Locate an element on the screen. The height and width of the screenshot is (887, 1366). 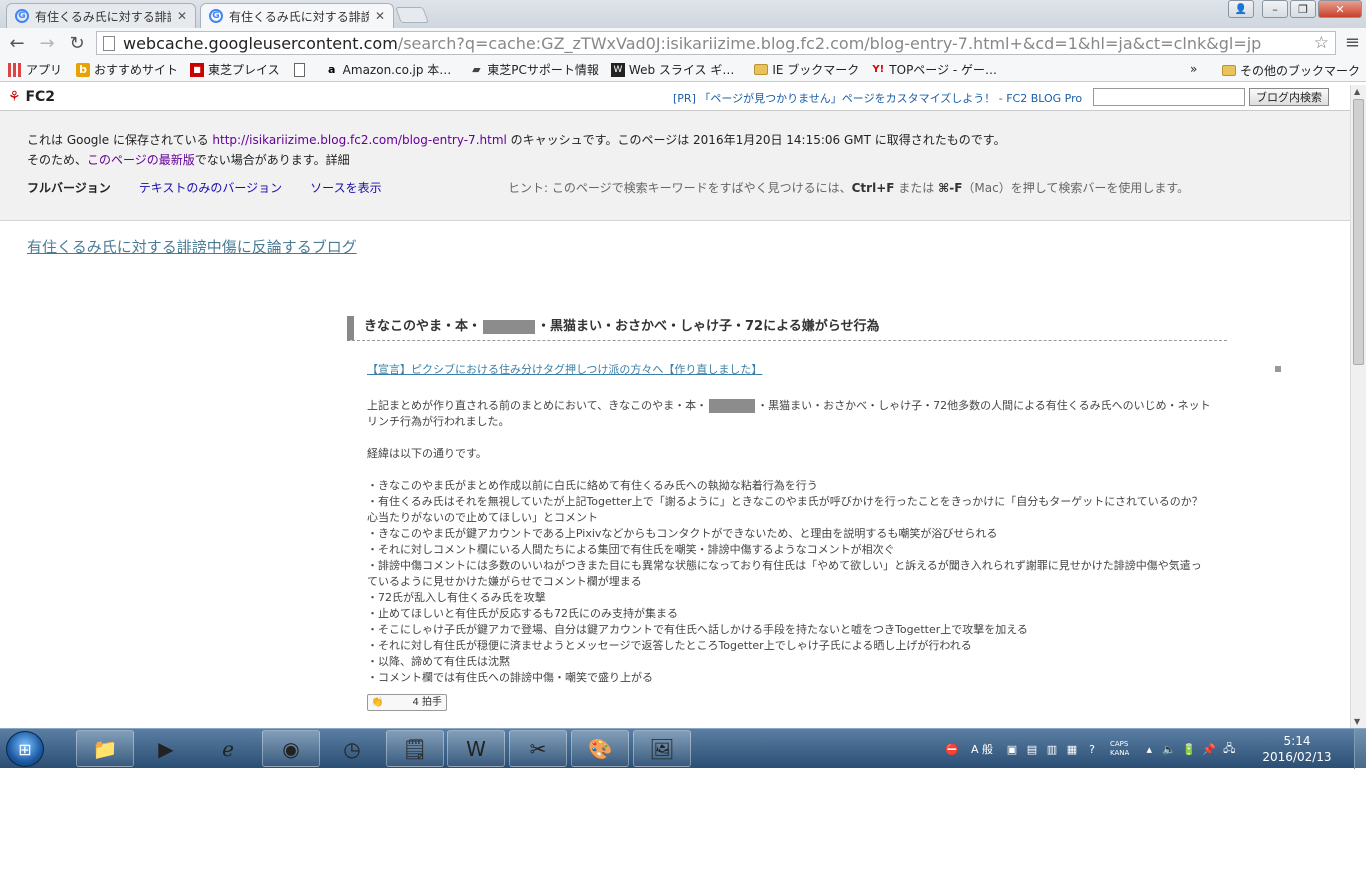
system-clock: 5:14 2016/02/13 is located at coordinates (1297, 749).